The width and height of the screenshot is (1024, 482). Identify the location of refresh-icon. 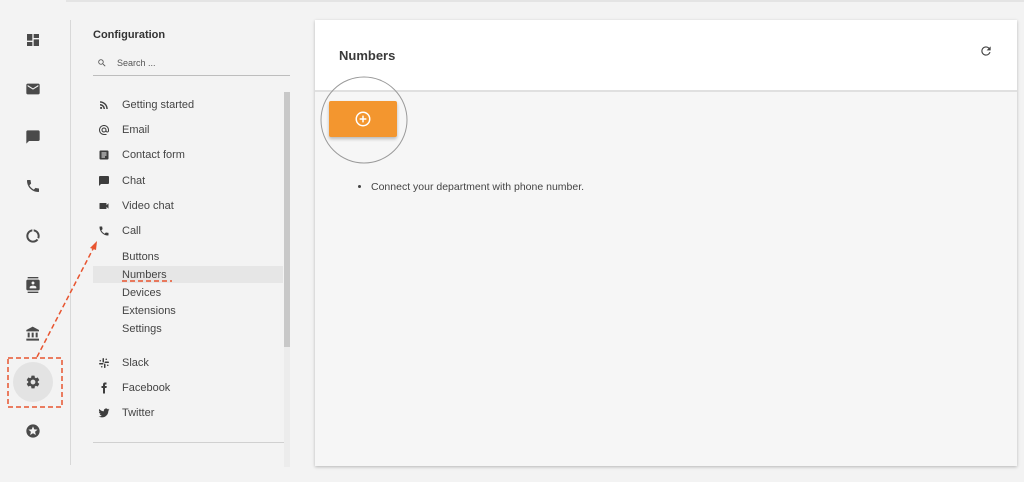
(986, 51).